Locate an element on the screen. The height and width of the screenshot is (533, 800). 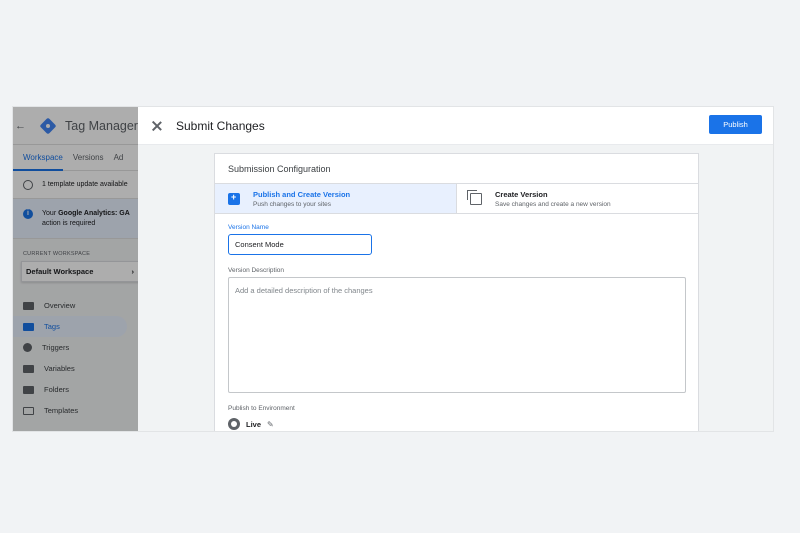
panel-title: Submit Changes is located at coordinates (220, 125).